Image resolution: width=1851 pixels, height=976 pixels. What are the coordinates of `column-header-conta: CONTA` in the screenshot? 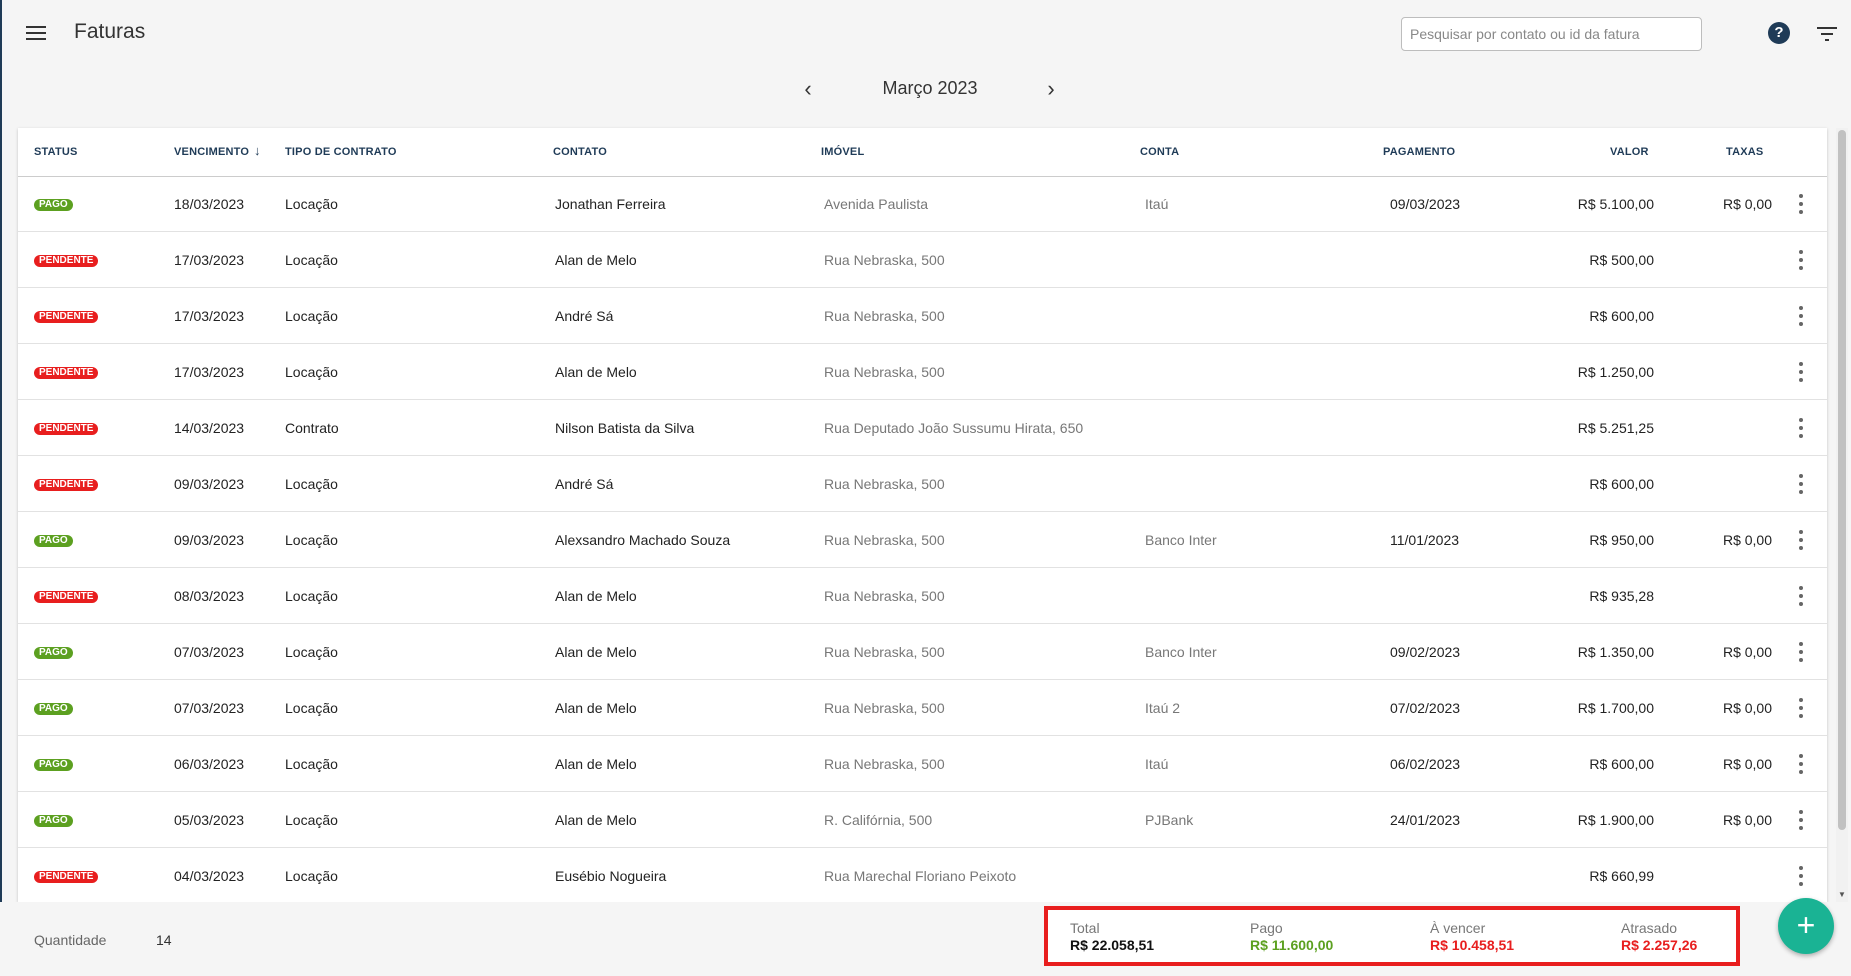 It's located at (1159, 152).